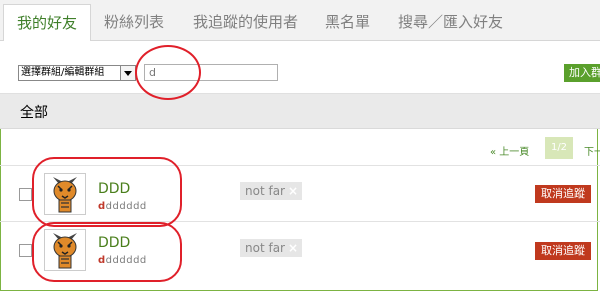 This screenshot has height=293, width=600. What do you see at coordinates (107, 252) in the screenshot?
I see `annotation-circle-row2` at bounding box center [107, 252].